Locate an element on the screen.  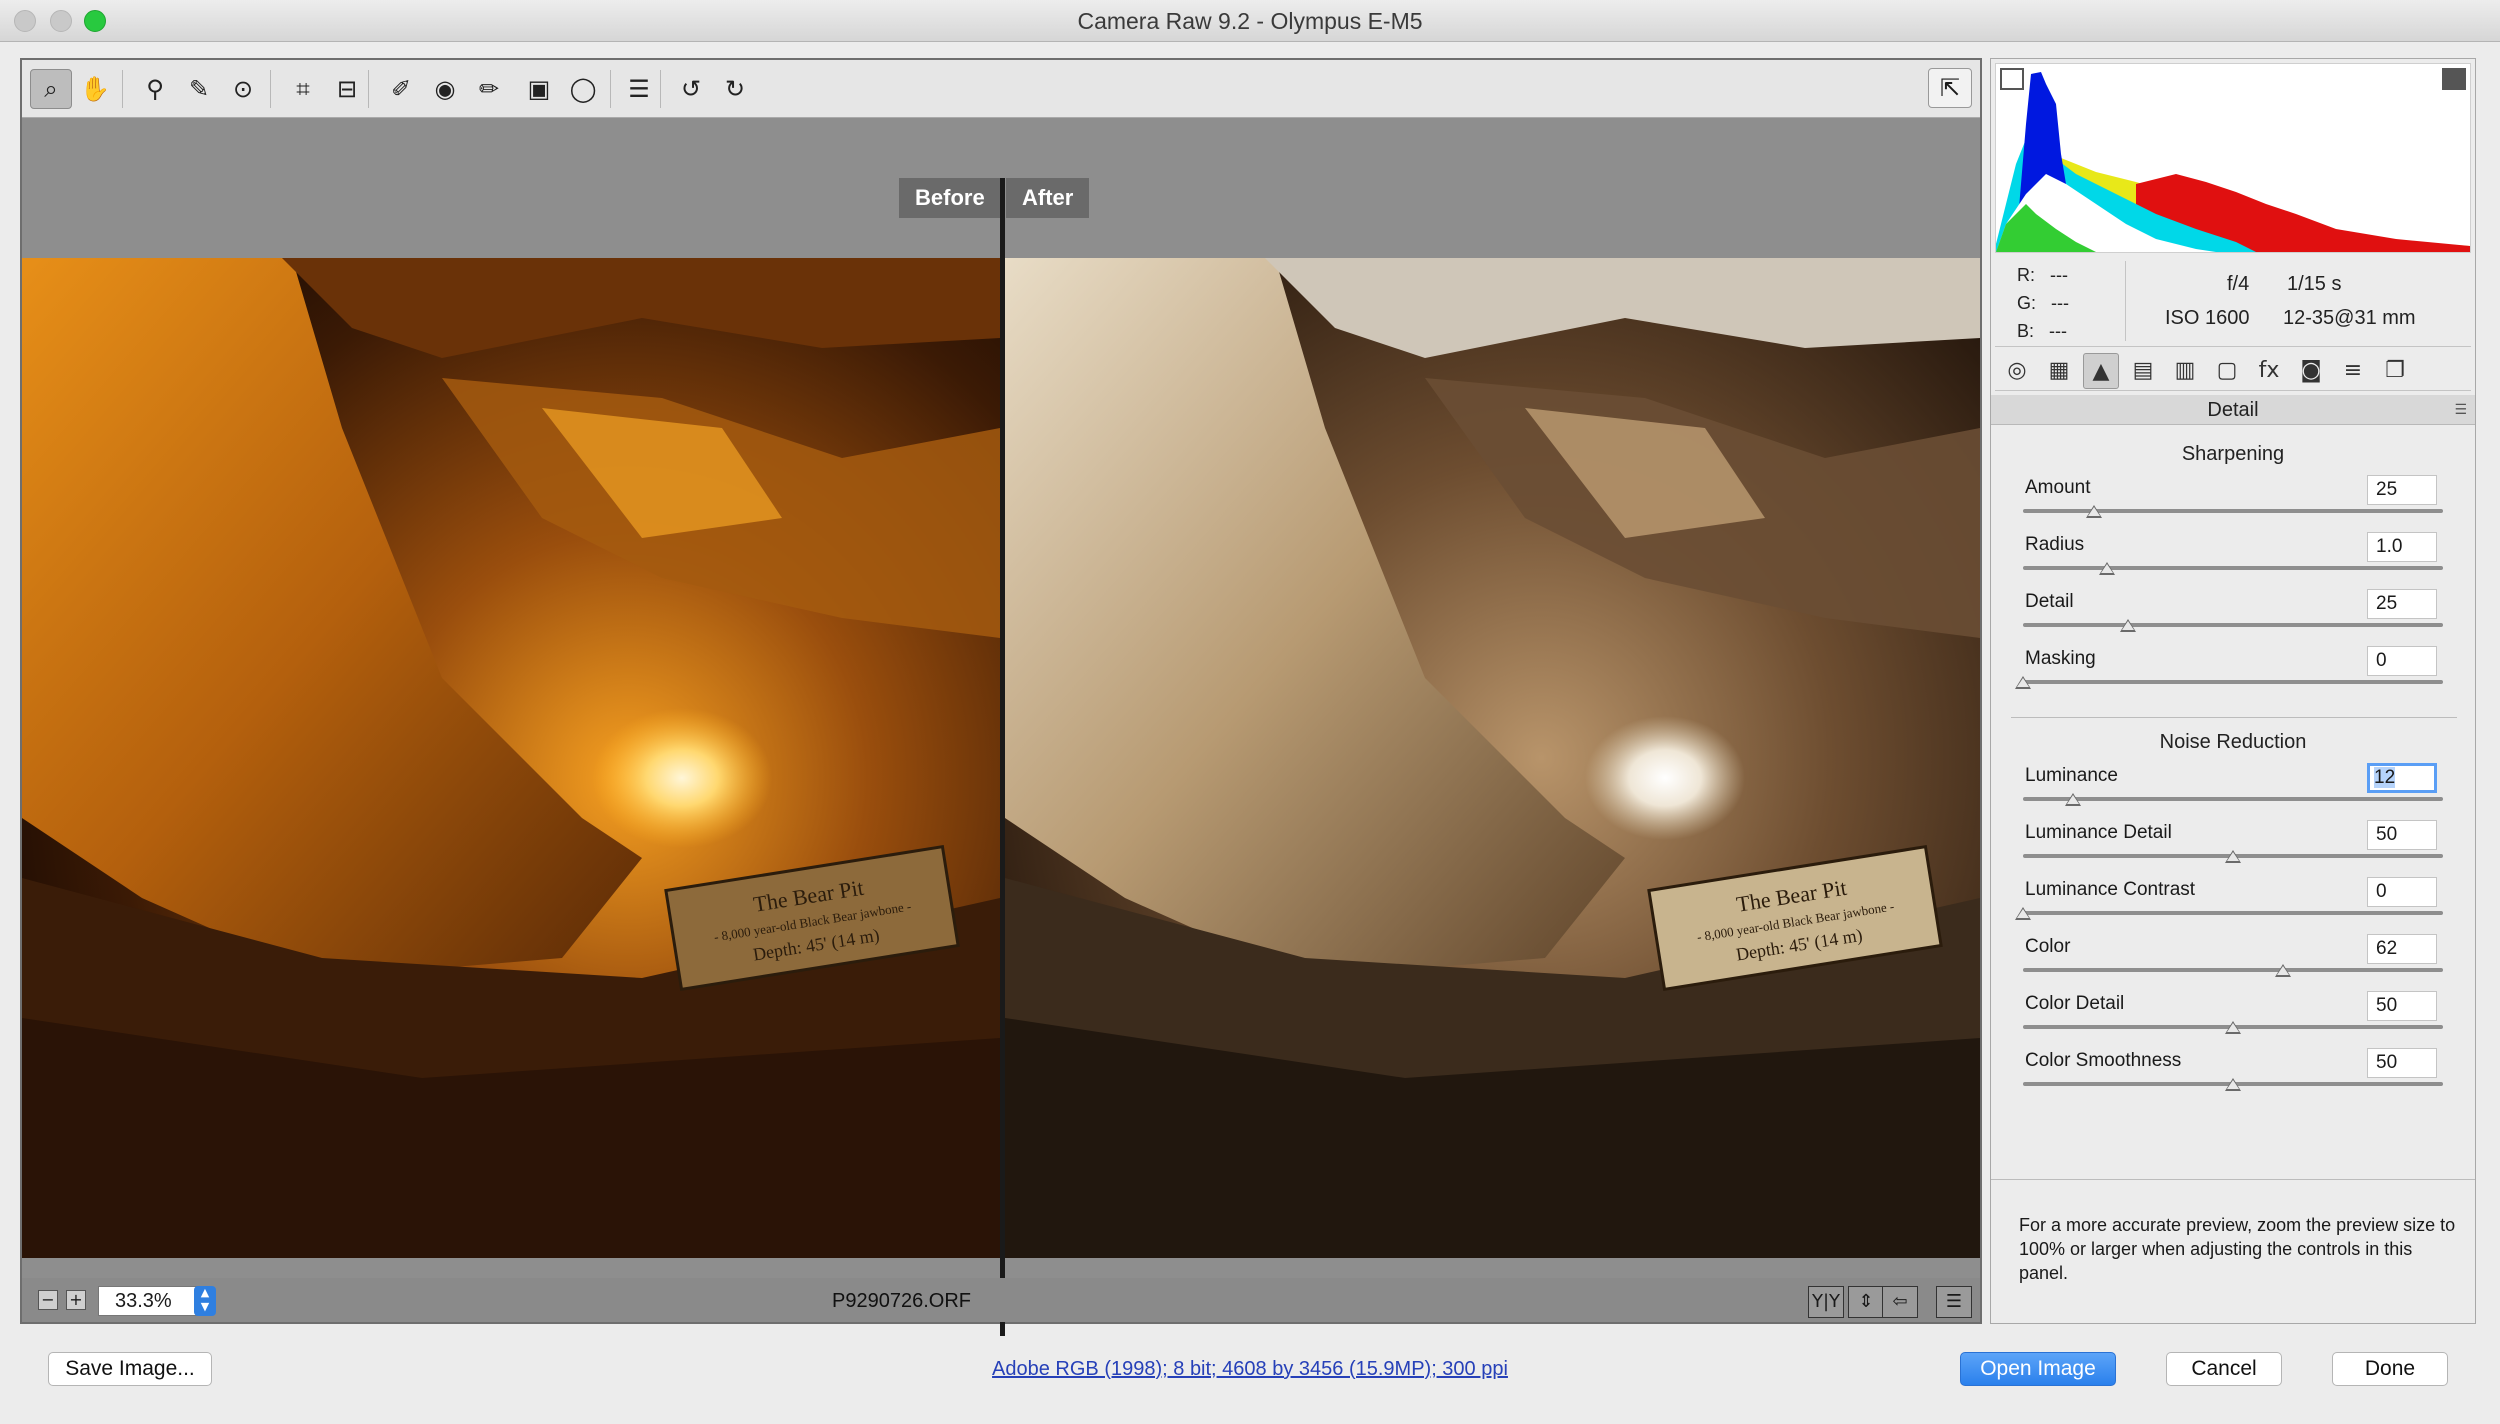
panel-menu-icon: ☰ is located at coordinates (2460, 410).